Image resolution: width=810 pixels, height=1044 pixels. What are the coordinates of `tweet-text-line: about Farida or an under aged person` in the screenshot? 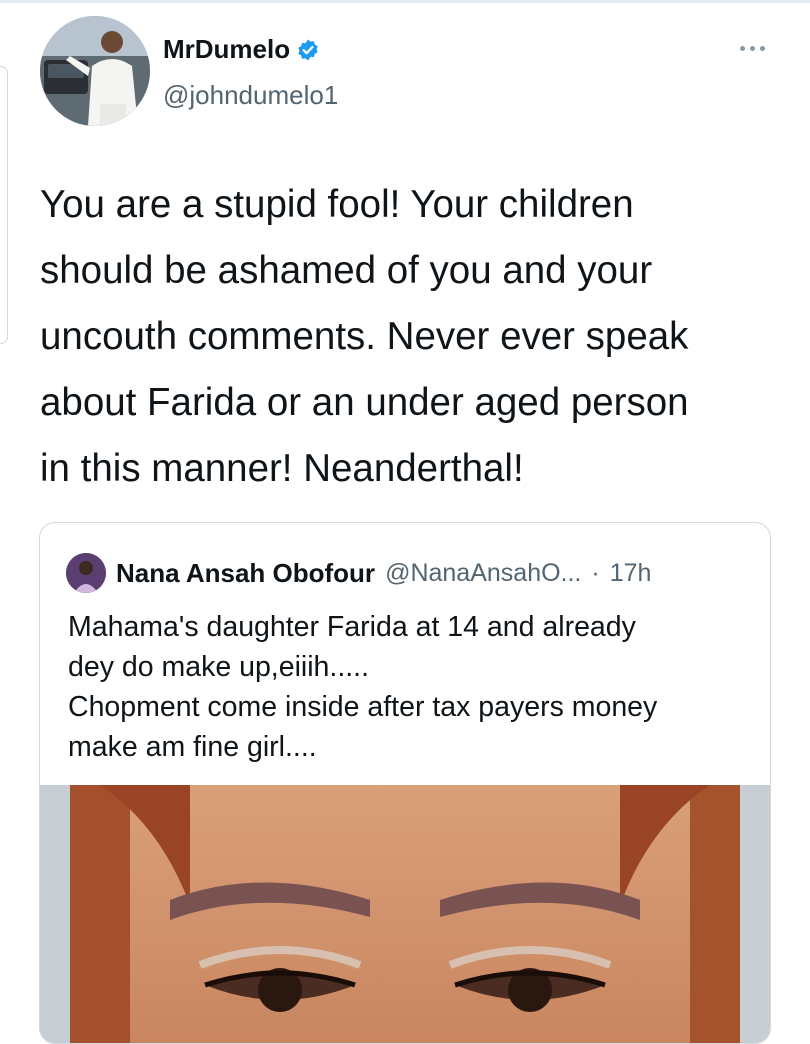 It's located at (364, 402).